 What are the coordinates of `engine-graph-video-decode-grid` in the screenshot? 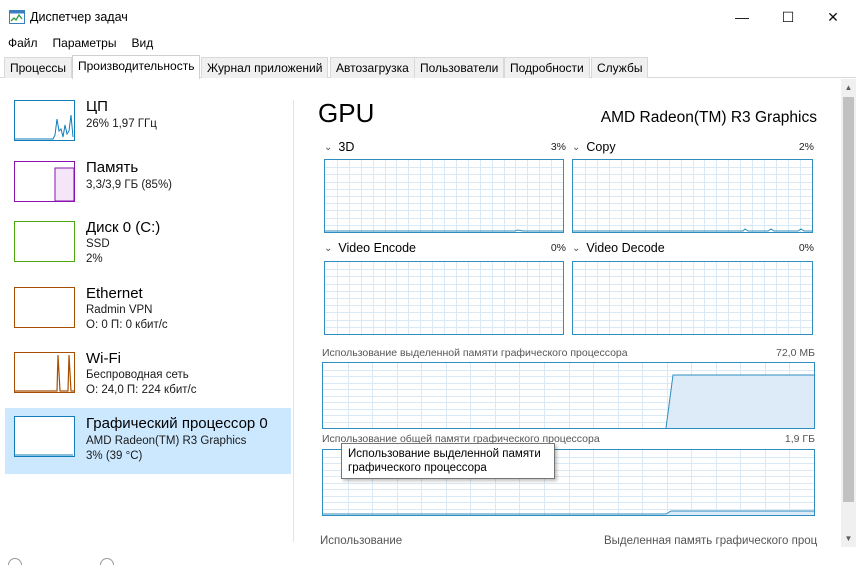 It's located at (692, 298).